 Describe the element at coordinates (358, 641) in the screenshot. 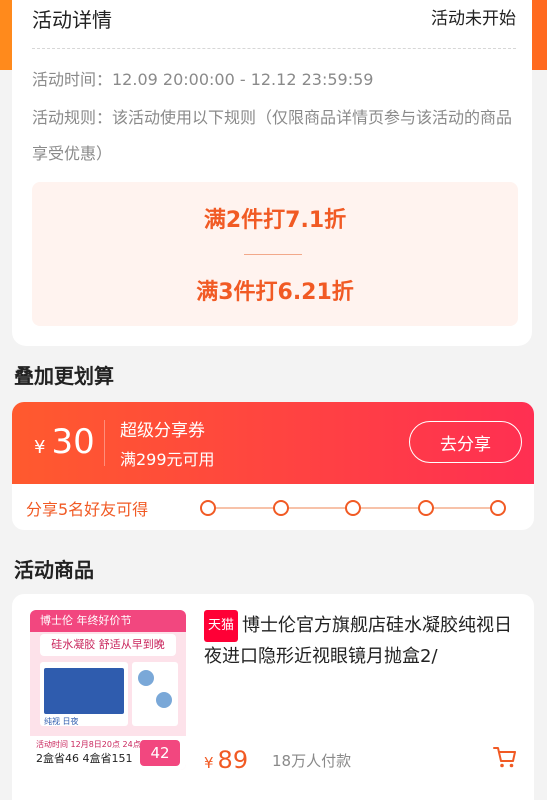

I see `product-title-text: 博士伦官方旗舰店硅水凝胶纯视日夜进口隐形近视眼镜月抛盒2/` at that location.